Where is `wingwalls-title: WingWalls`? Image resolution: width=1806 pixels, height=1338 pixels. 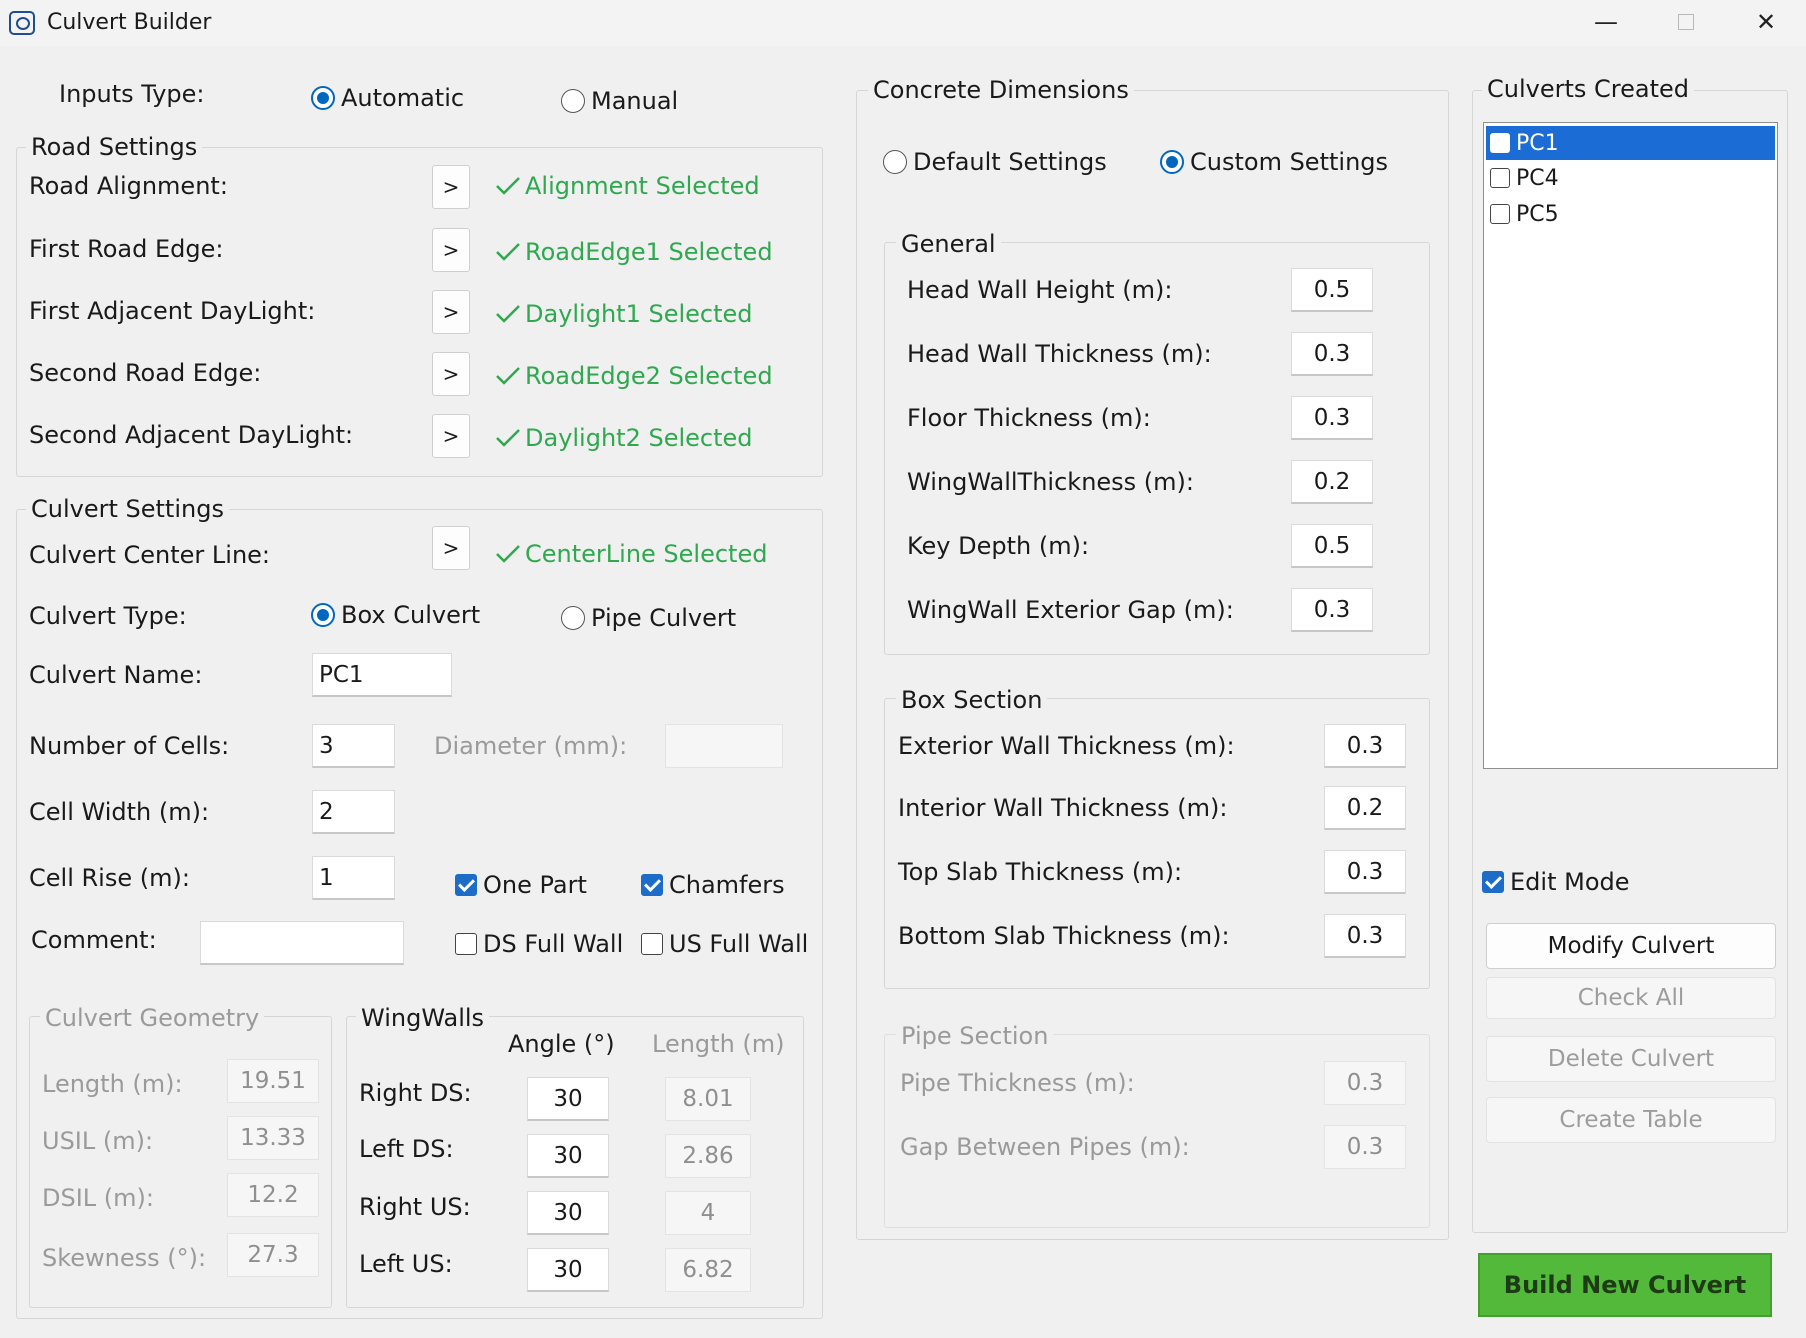 wingwalls-title: WingWalls is located at coordinates (423, 1018).